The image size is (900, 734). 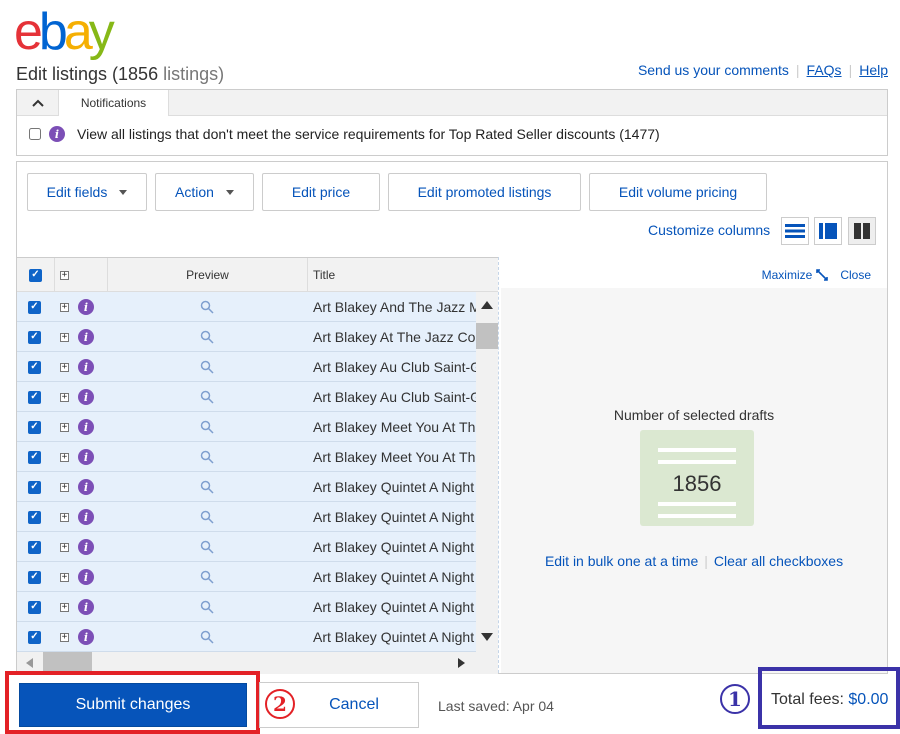 What do you see at coordinates (855, 275) in the screenshot?
I see `close-link: Close` at bounding box center [855, 275].